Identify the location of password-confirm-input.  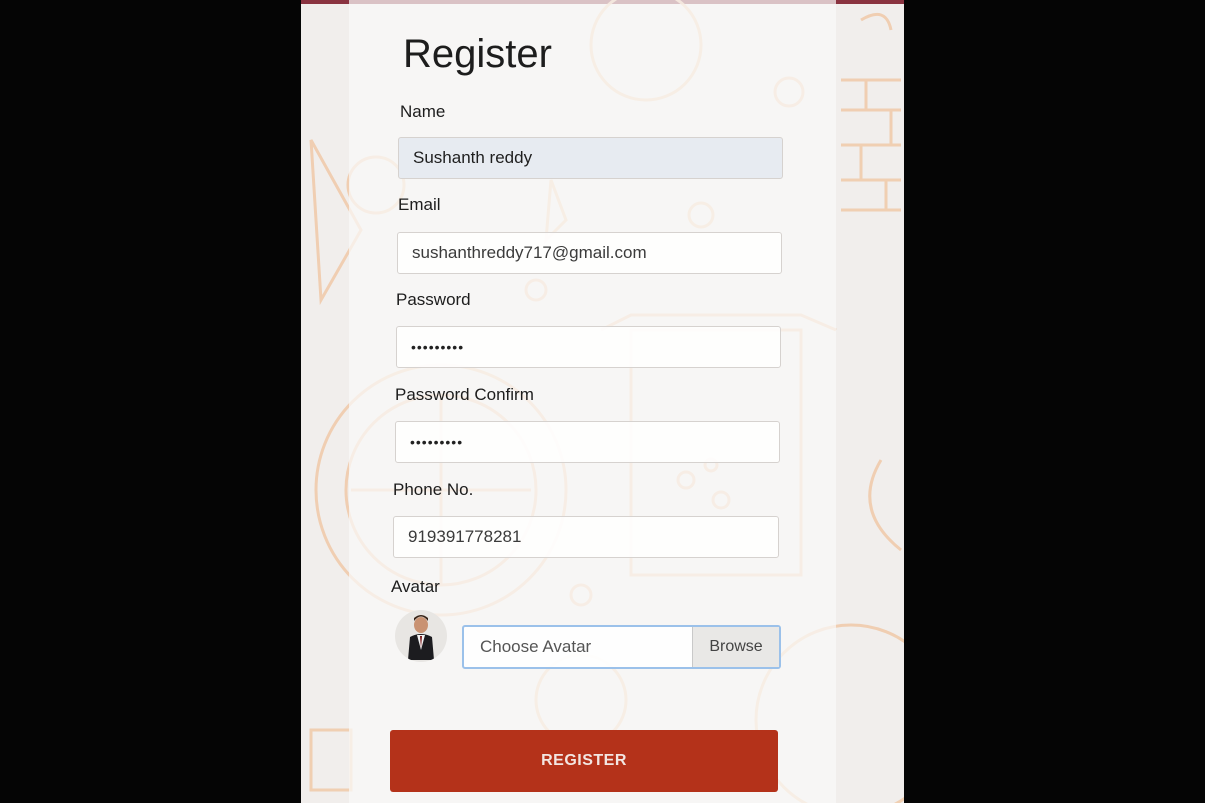
(587, 442).